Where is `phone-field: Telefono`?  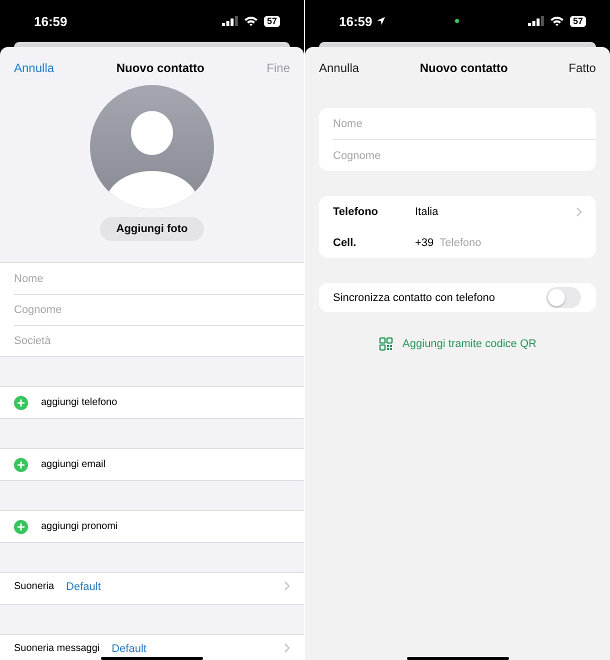
phone-field: Telefono is located at coordinates (511, 242).